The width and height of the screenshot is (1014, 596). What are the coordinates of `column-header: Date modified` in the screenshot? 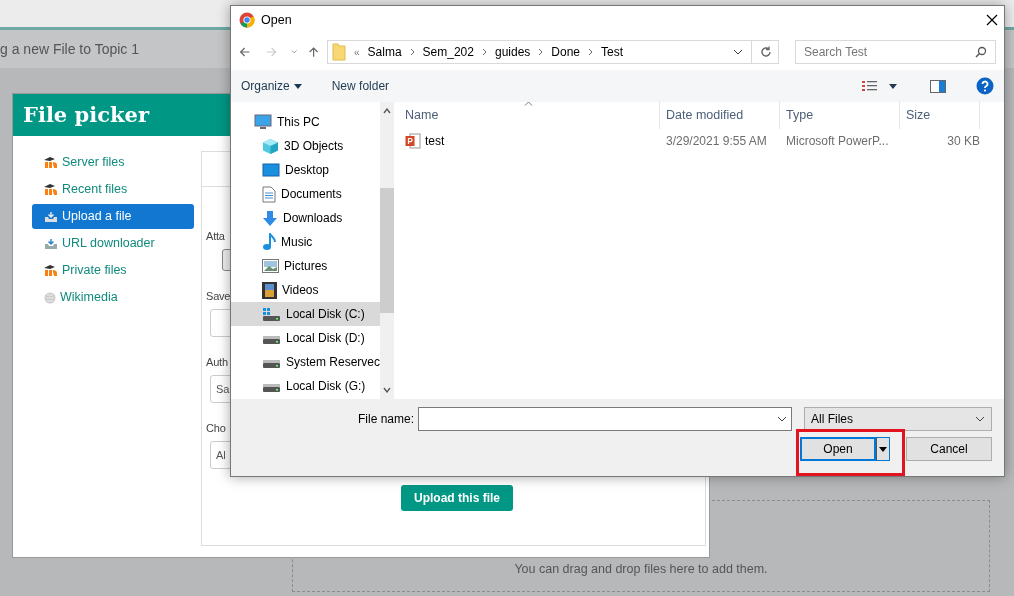 It's located at (705, 115).